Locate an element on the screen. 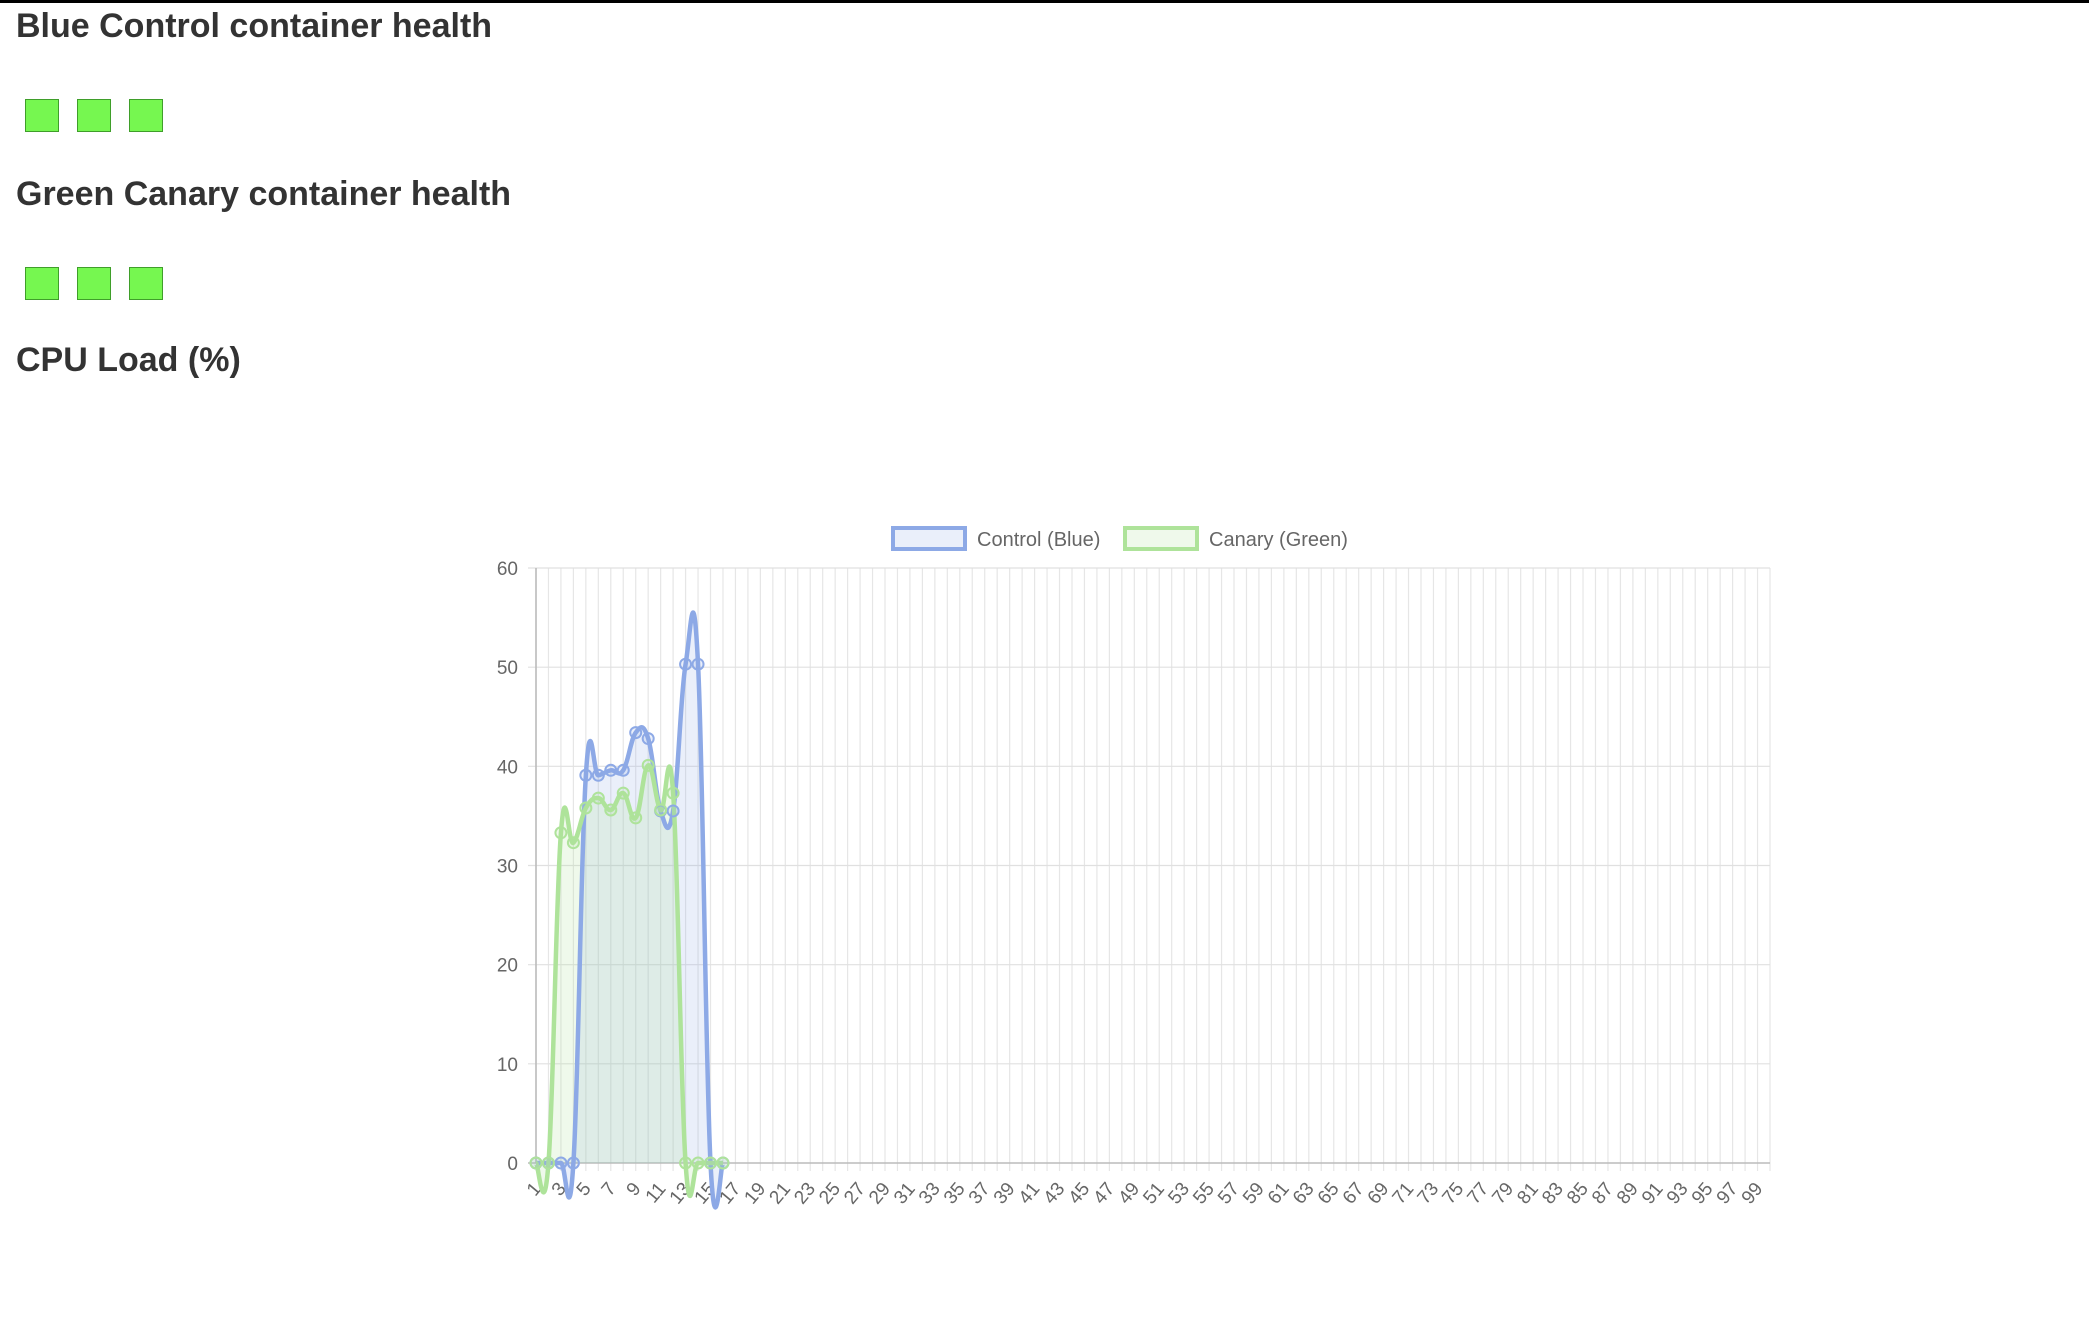  y-tick-label: 10 is located at coordinates (507, 1065).